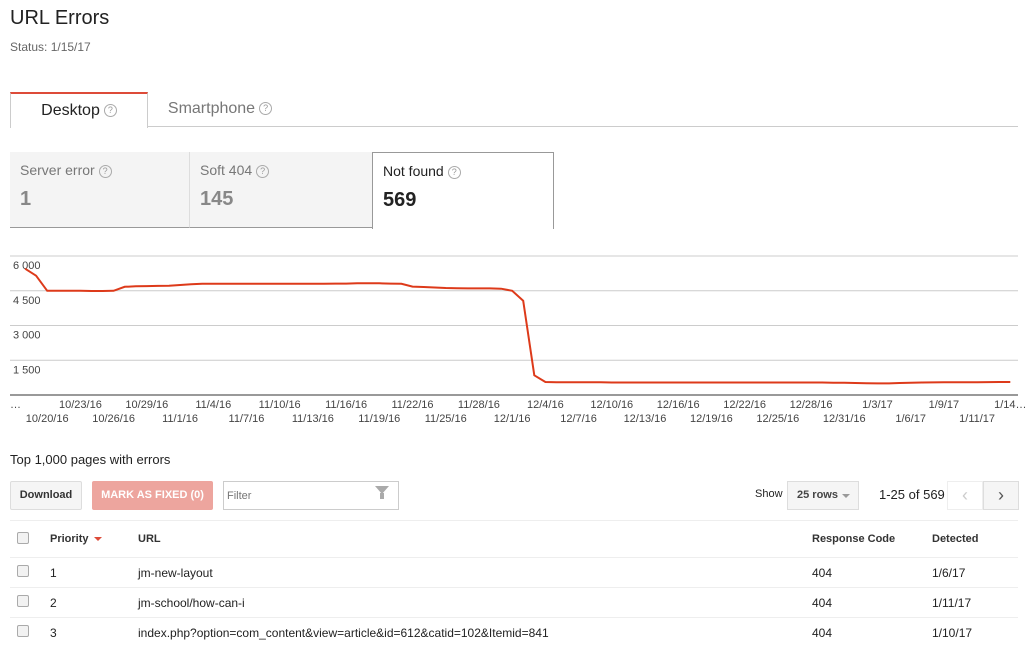 This screenshot has width=1030, height=648. I want to click on y-tick-label: 4 500, so click(27, 301).